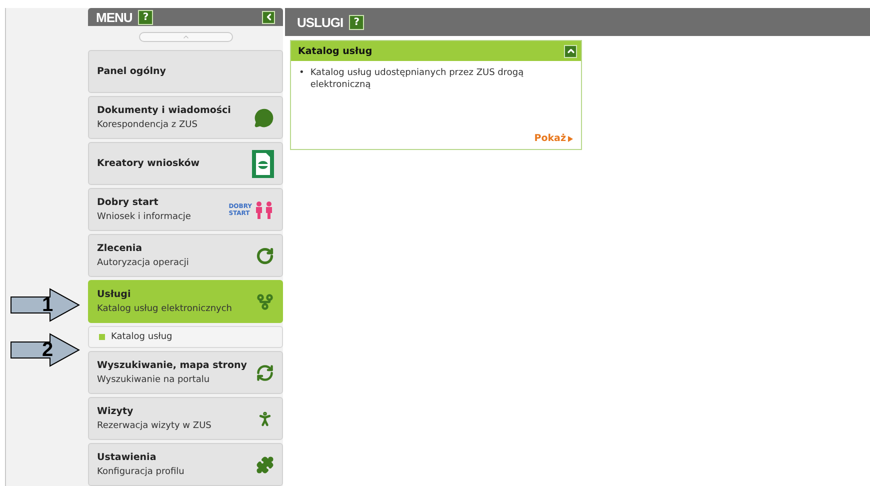 The image size is (870, 486). Describe the element at coordinates (320, 22) in the screenshot. I see `content-title: USLUGI` at that location.